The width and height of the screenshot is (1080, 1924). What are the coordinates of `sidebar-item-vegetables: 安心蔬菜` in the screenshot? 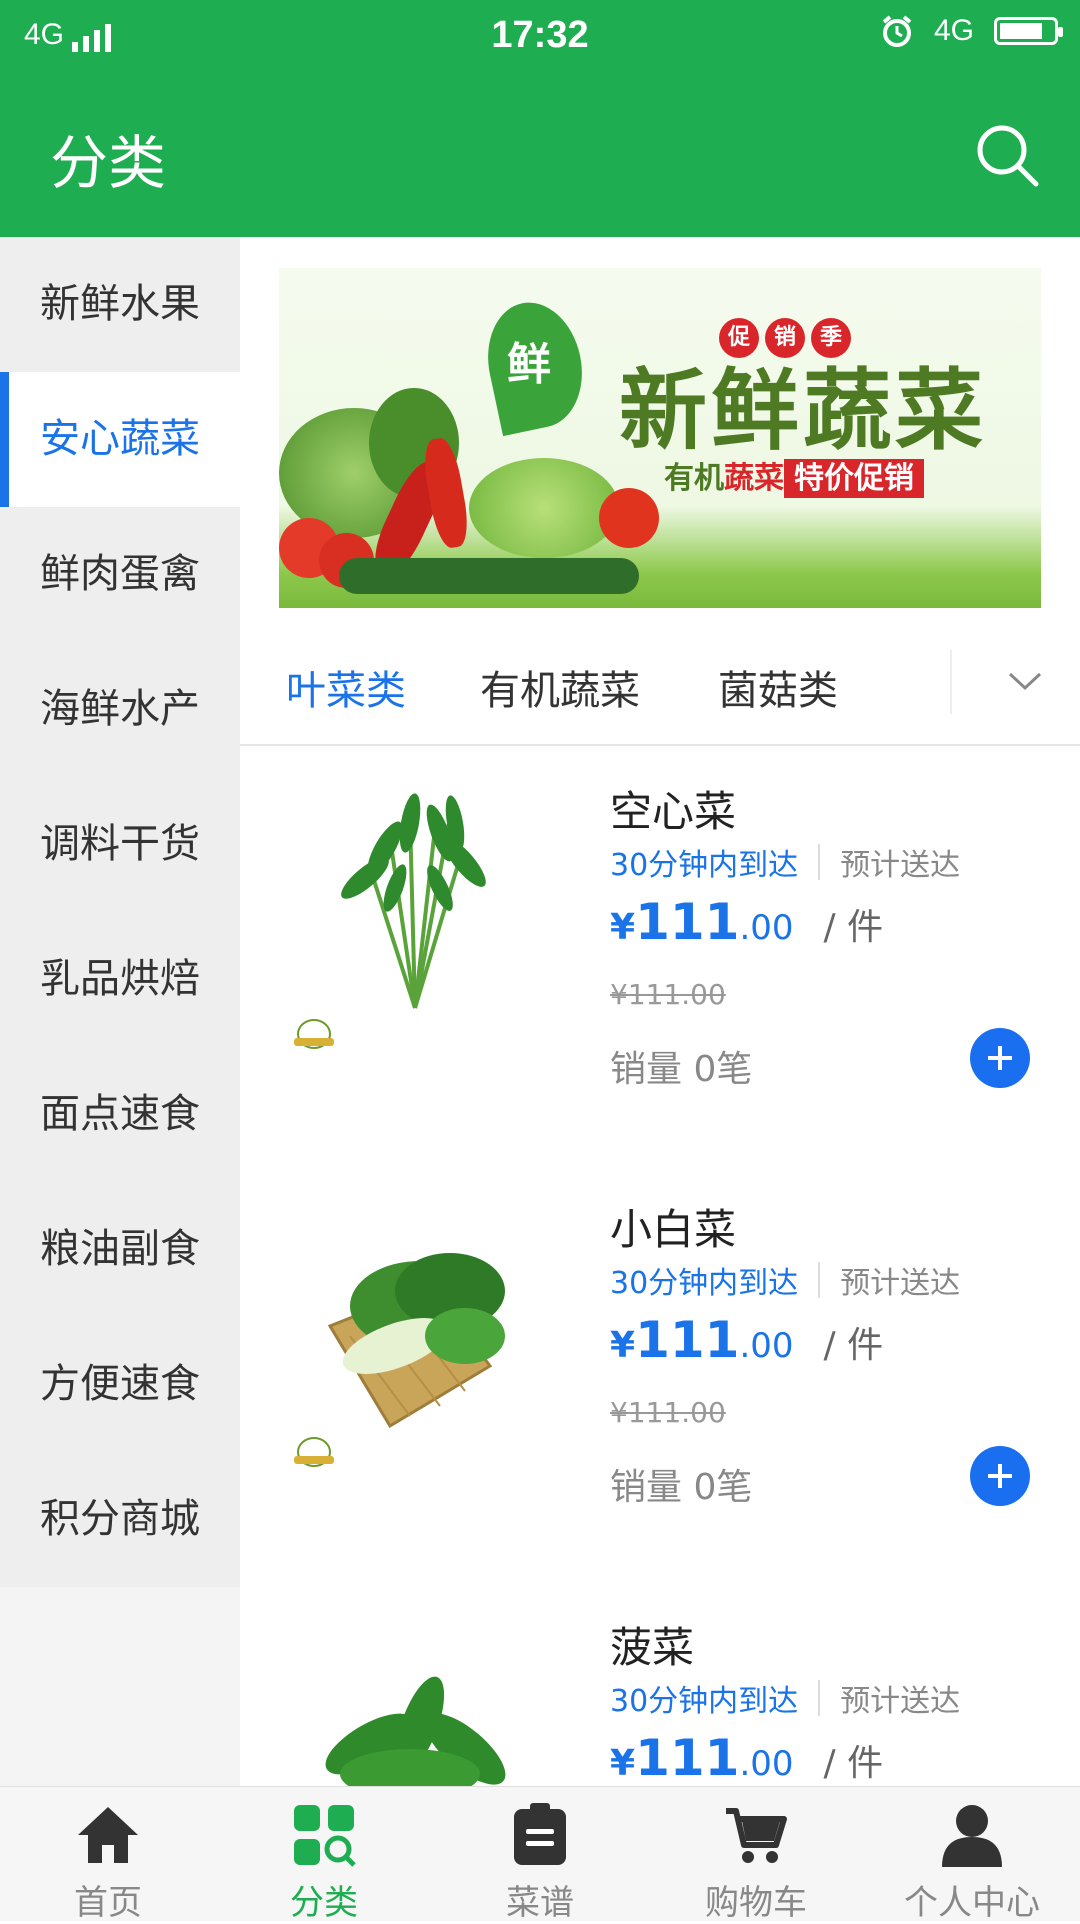 It's located at (120, 439).